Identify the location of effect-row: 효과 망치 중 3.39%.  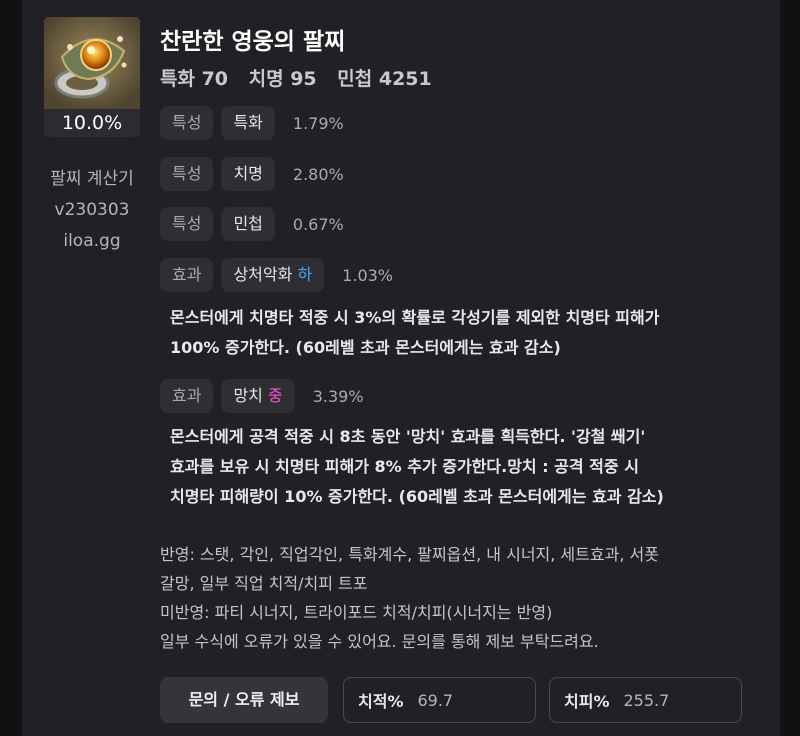
(262, 396).